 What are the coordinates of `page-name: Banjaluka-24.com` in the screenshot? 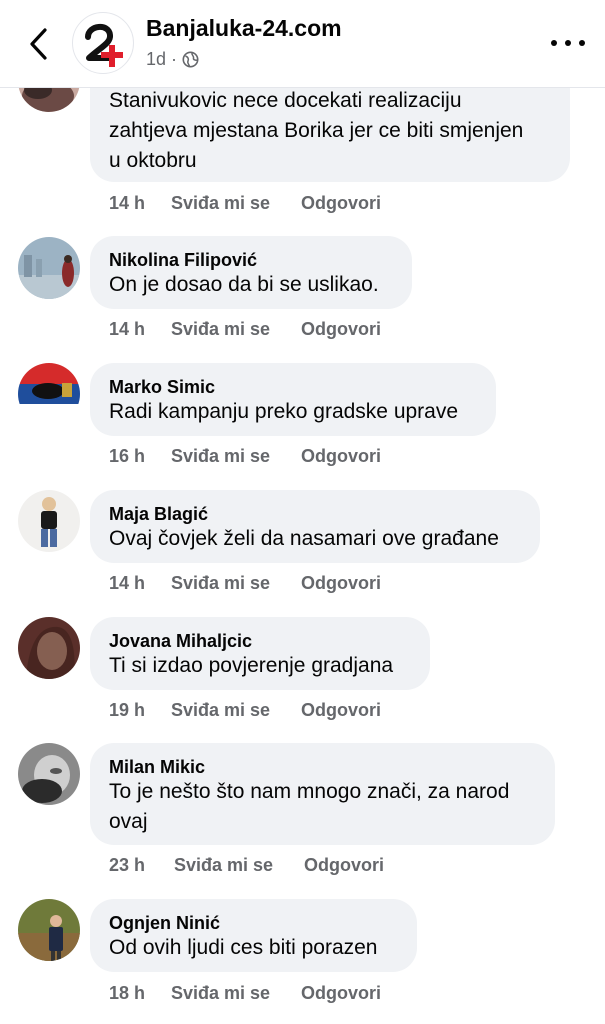 It's located at (244, 28).